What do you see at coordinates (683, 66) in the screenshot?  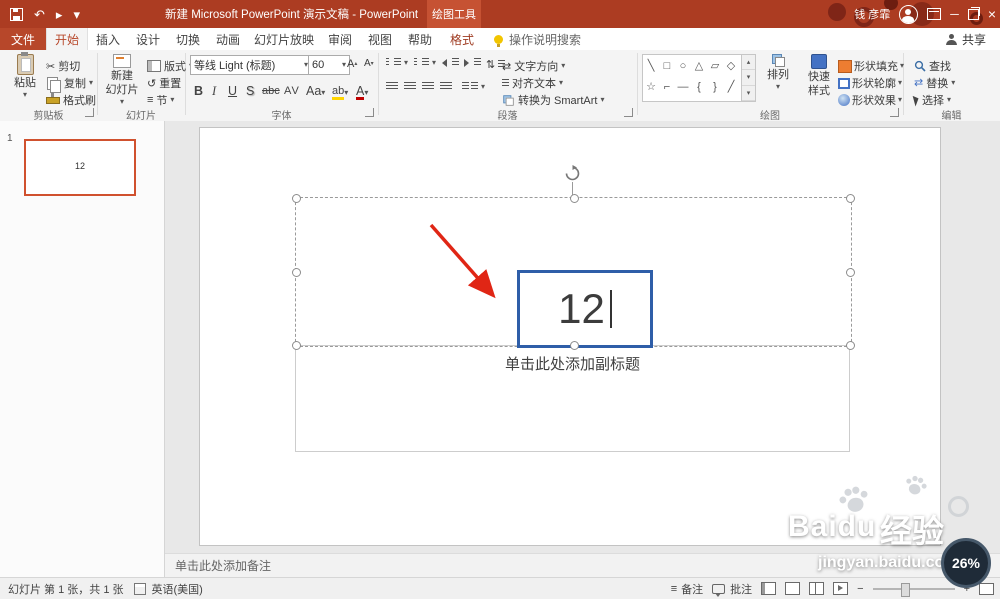 I see `shape-ellipse: ○` at bounding box center [683, 66].